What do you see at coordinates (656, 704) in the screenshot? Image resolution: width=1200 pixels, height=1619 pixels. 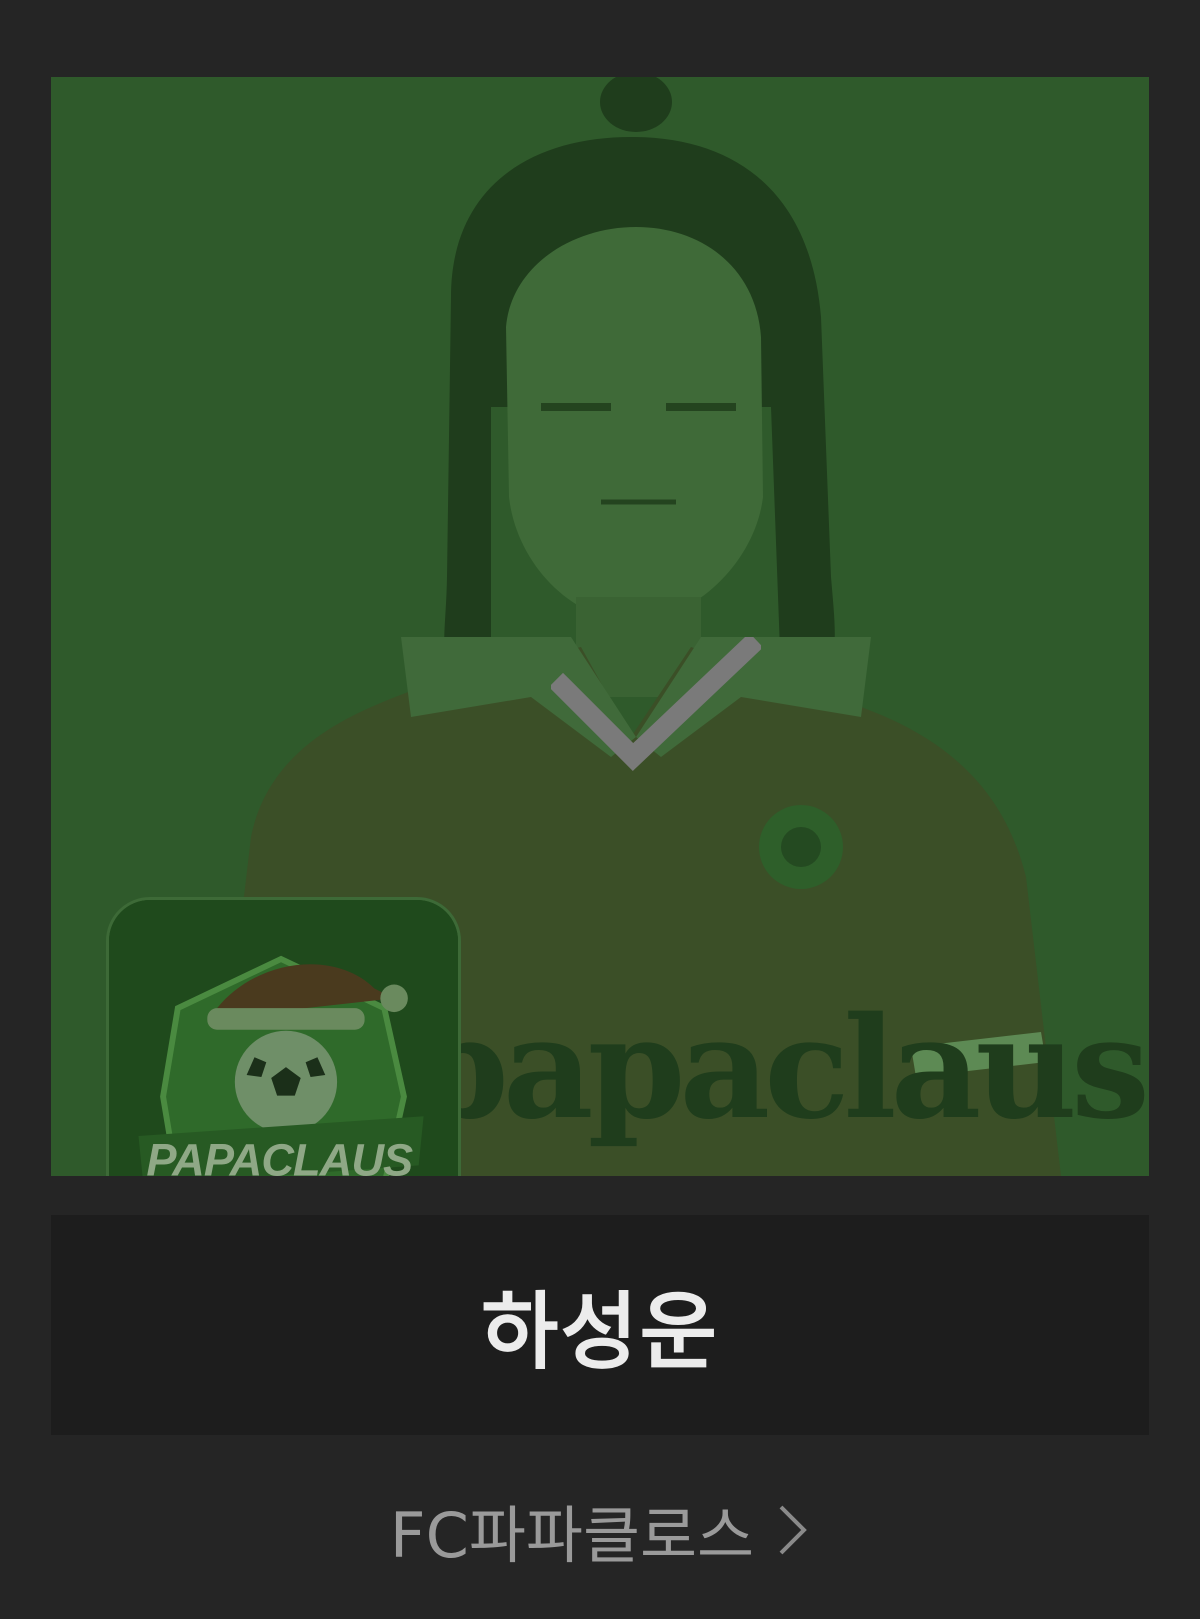 I see `check-icon` at bounding box center [656, 704].